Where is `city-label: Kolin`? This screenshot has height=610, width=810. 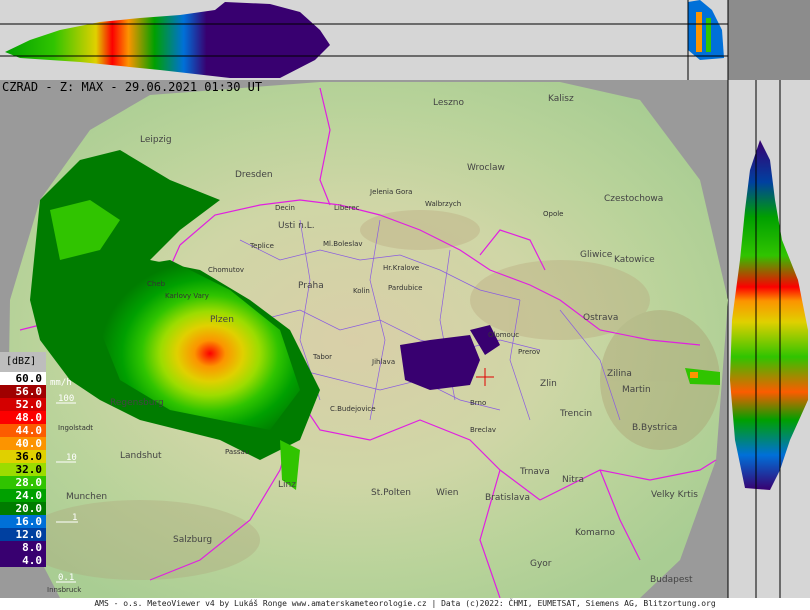 city-label: Kolin is located at coordinates (361, 291).